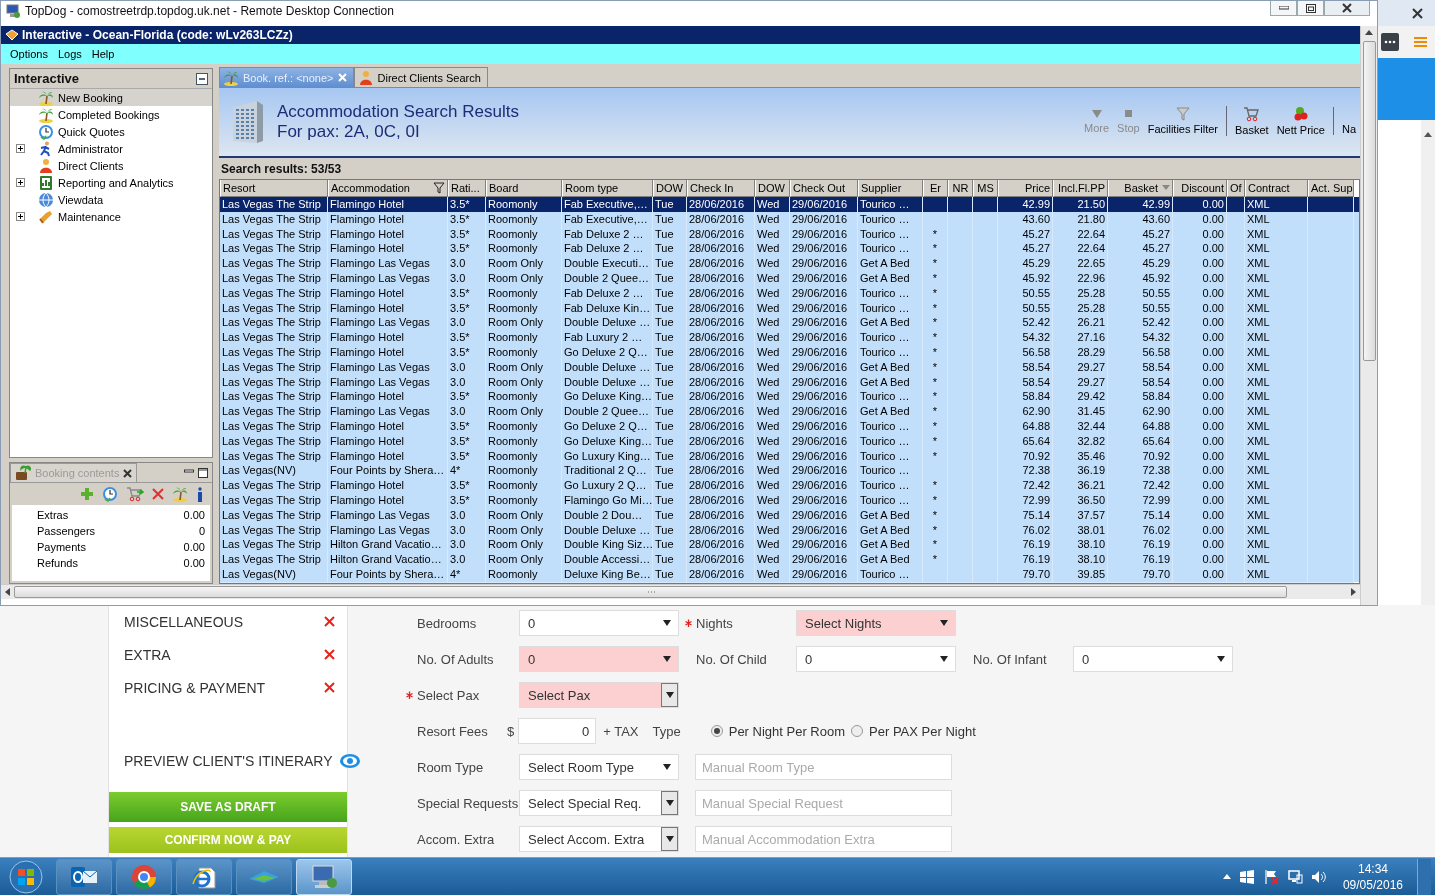 The height and width of the screenshot is (895, 1435). What do you see at coordinates (721, 188) in the screenshot?
I see `column-header: Check In` at bounding box center [721, 188].